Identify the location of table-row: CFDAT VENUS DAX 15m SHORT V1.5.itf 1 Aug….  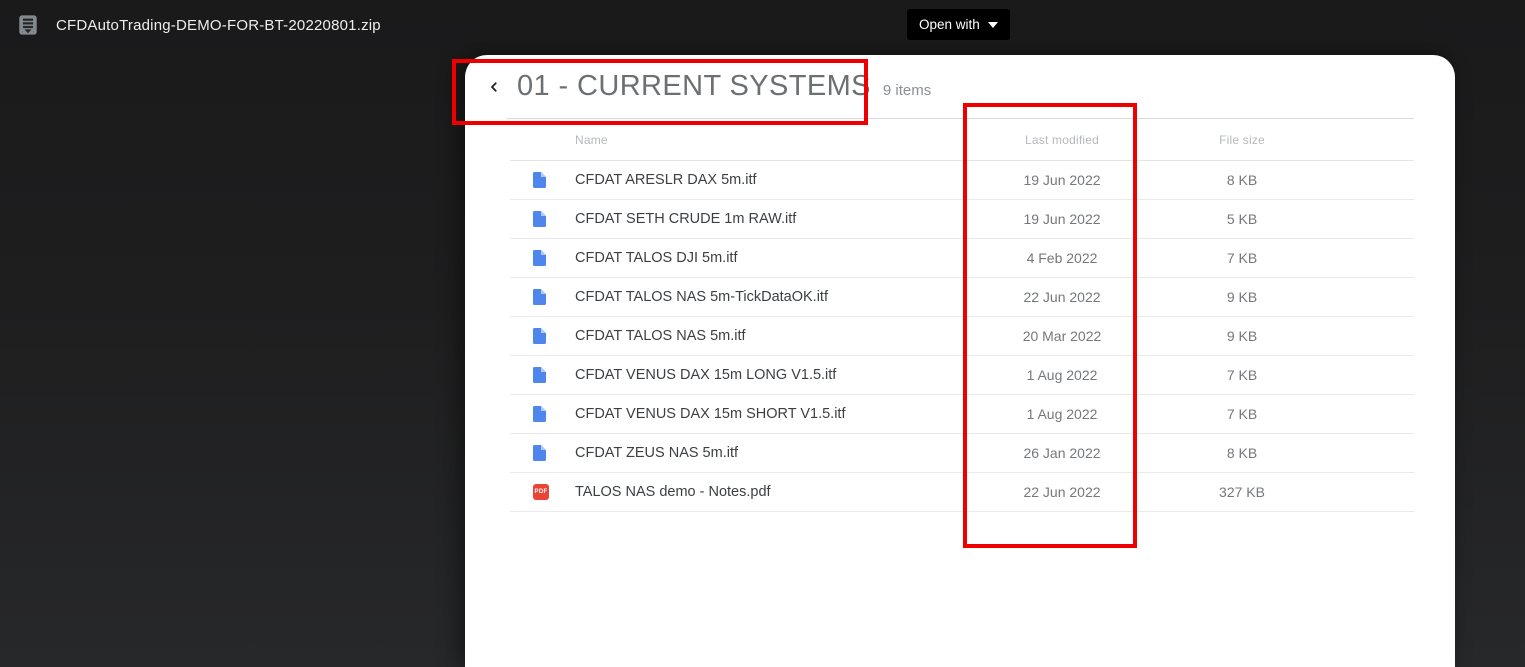
(962, 414).